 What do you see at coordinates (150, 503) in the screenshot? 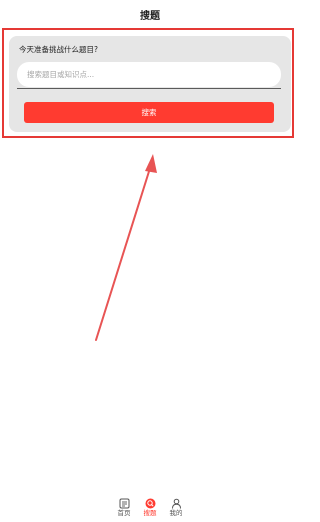
I see `search-target-icon` at bounding box center [150, 503].